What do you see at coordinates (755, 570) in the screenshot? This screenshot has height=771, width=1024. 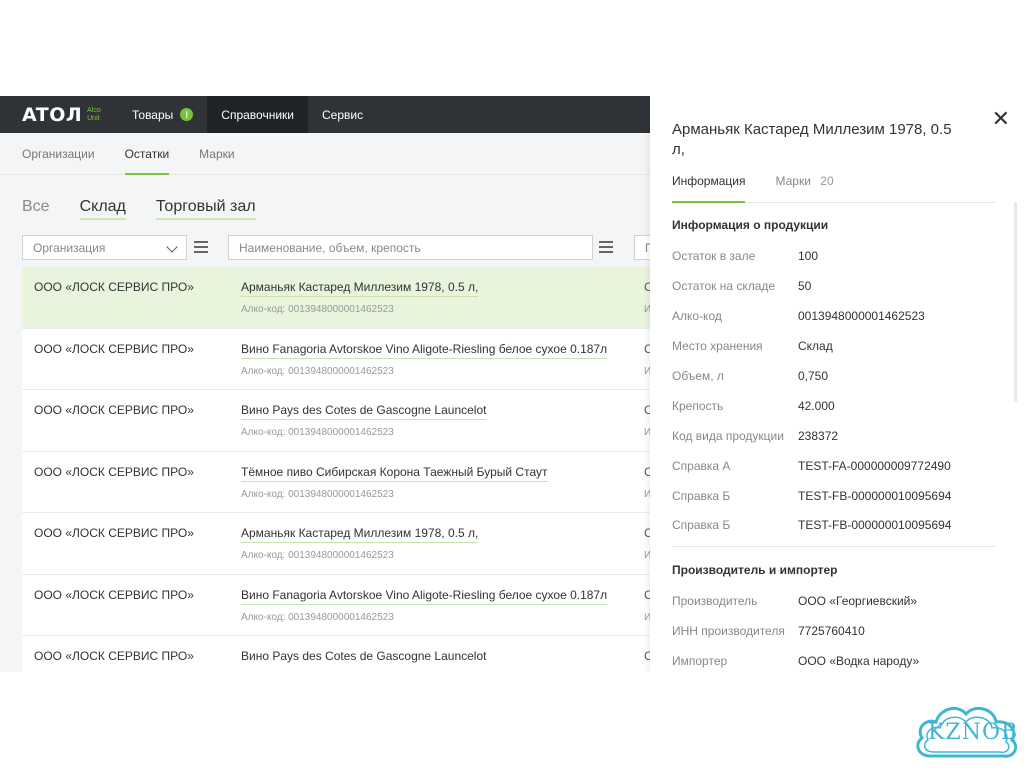 I see `section-title-manufacturer: Производитель и импортер` at bounding box center [755, 570].